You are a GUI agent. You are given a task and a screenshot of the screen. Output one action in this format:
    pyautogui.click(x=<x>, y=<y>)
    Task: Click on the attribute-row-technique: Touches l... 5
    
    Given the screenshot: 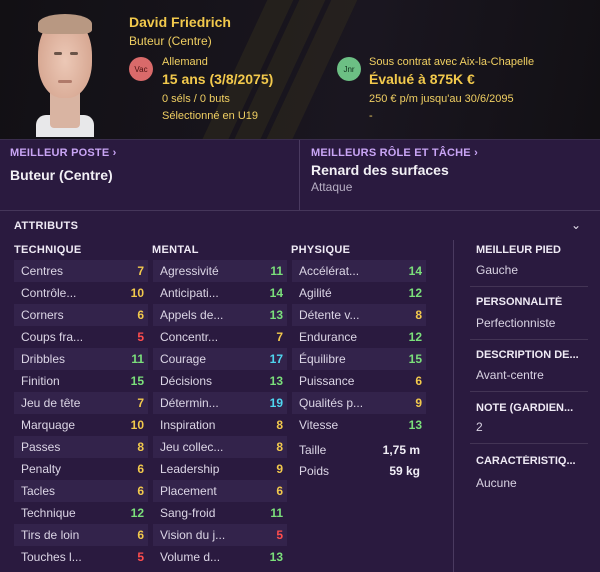 What is the action you would take?
    pyautogui.click(x=81, y=557)
    